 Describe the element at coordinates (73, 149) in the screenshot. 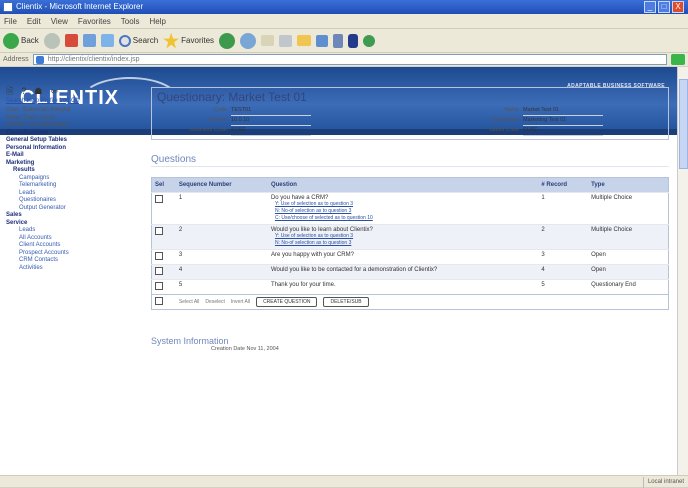

I see `nav-tree-item: Personal Information` at that location.